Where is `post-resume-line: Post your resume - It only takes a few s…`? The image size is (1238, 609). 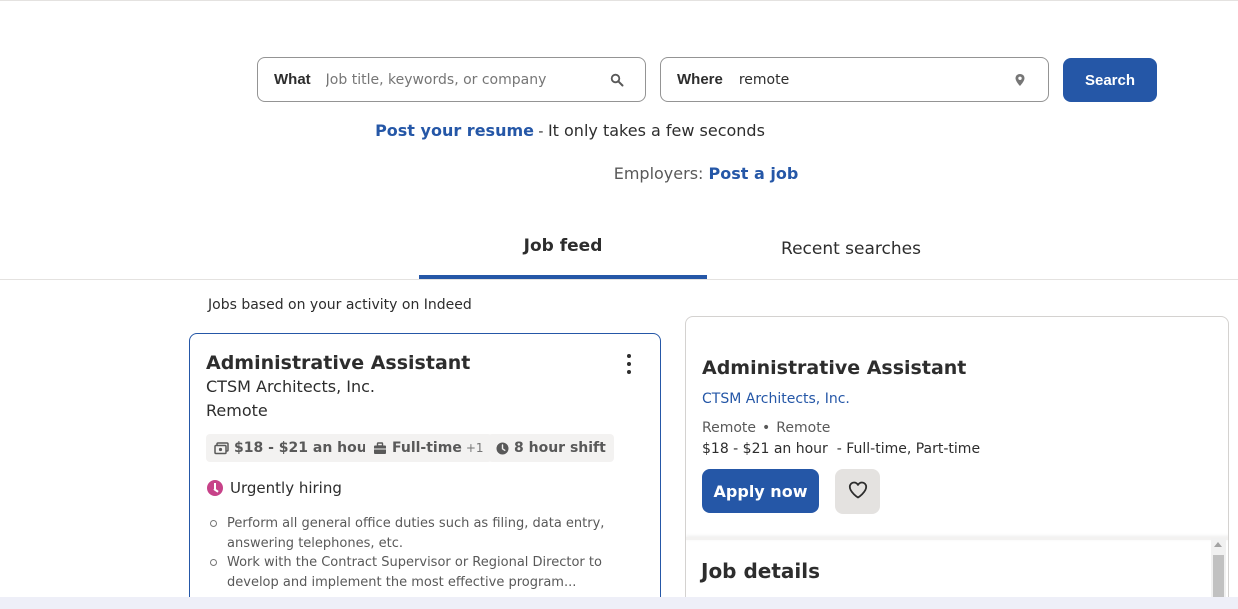 post-resume-line: Post your resume - It only takes a few s… is located at coordinates (570, 130).